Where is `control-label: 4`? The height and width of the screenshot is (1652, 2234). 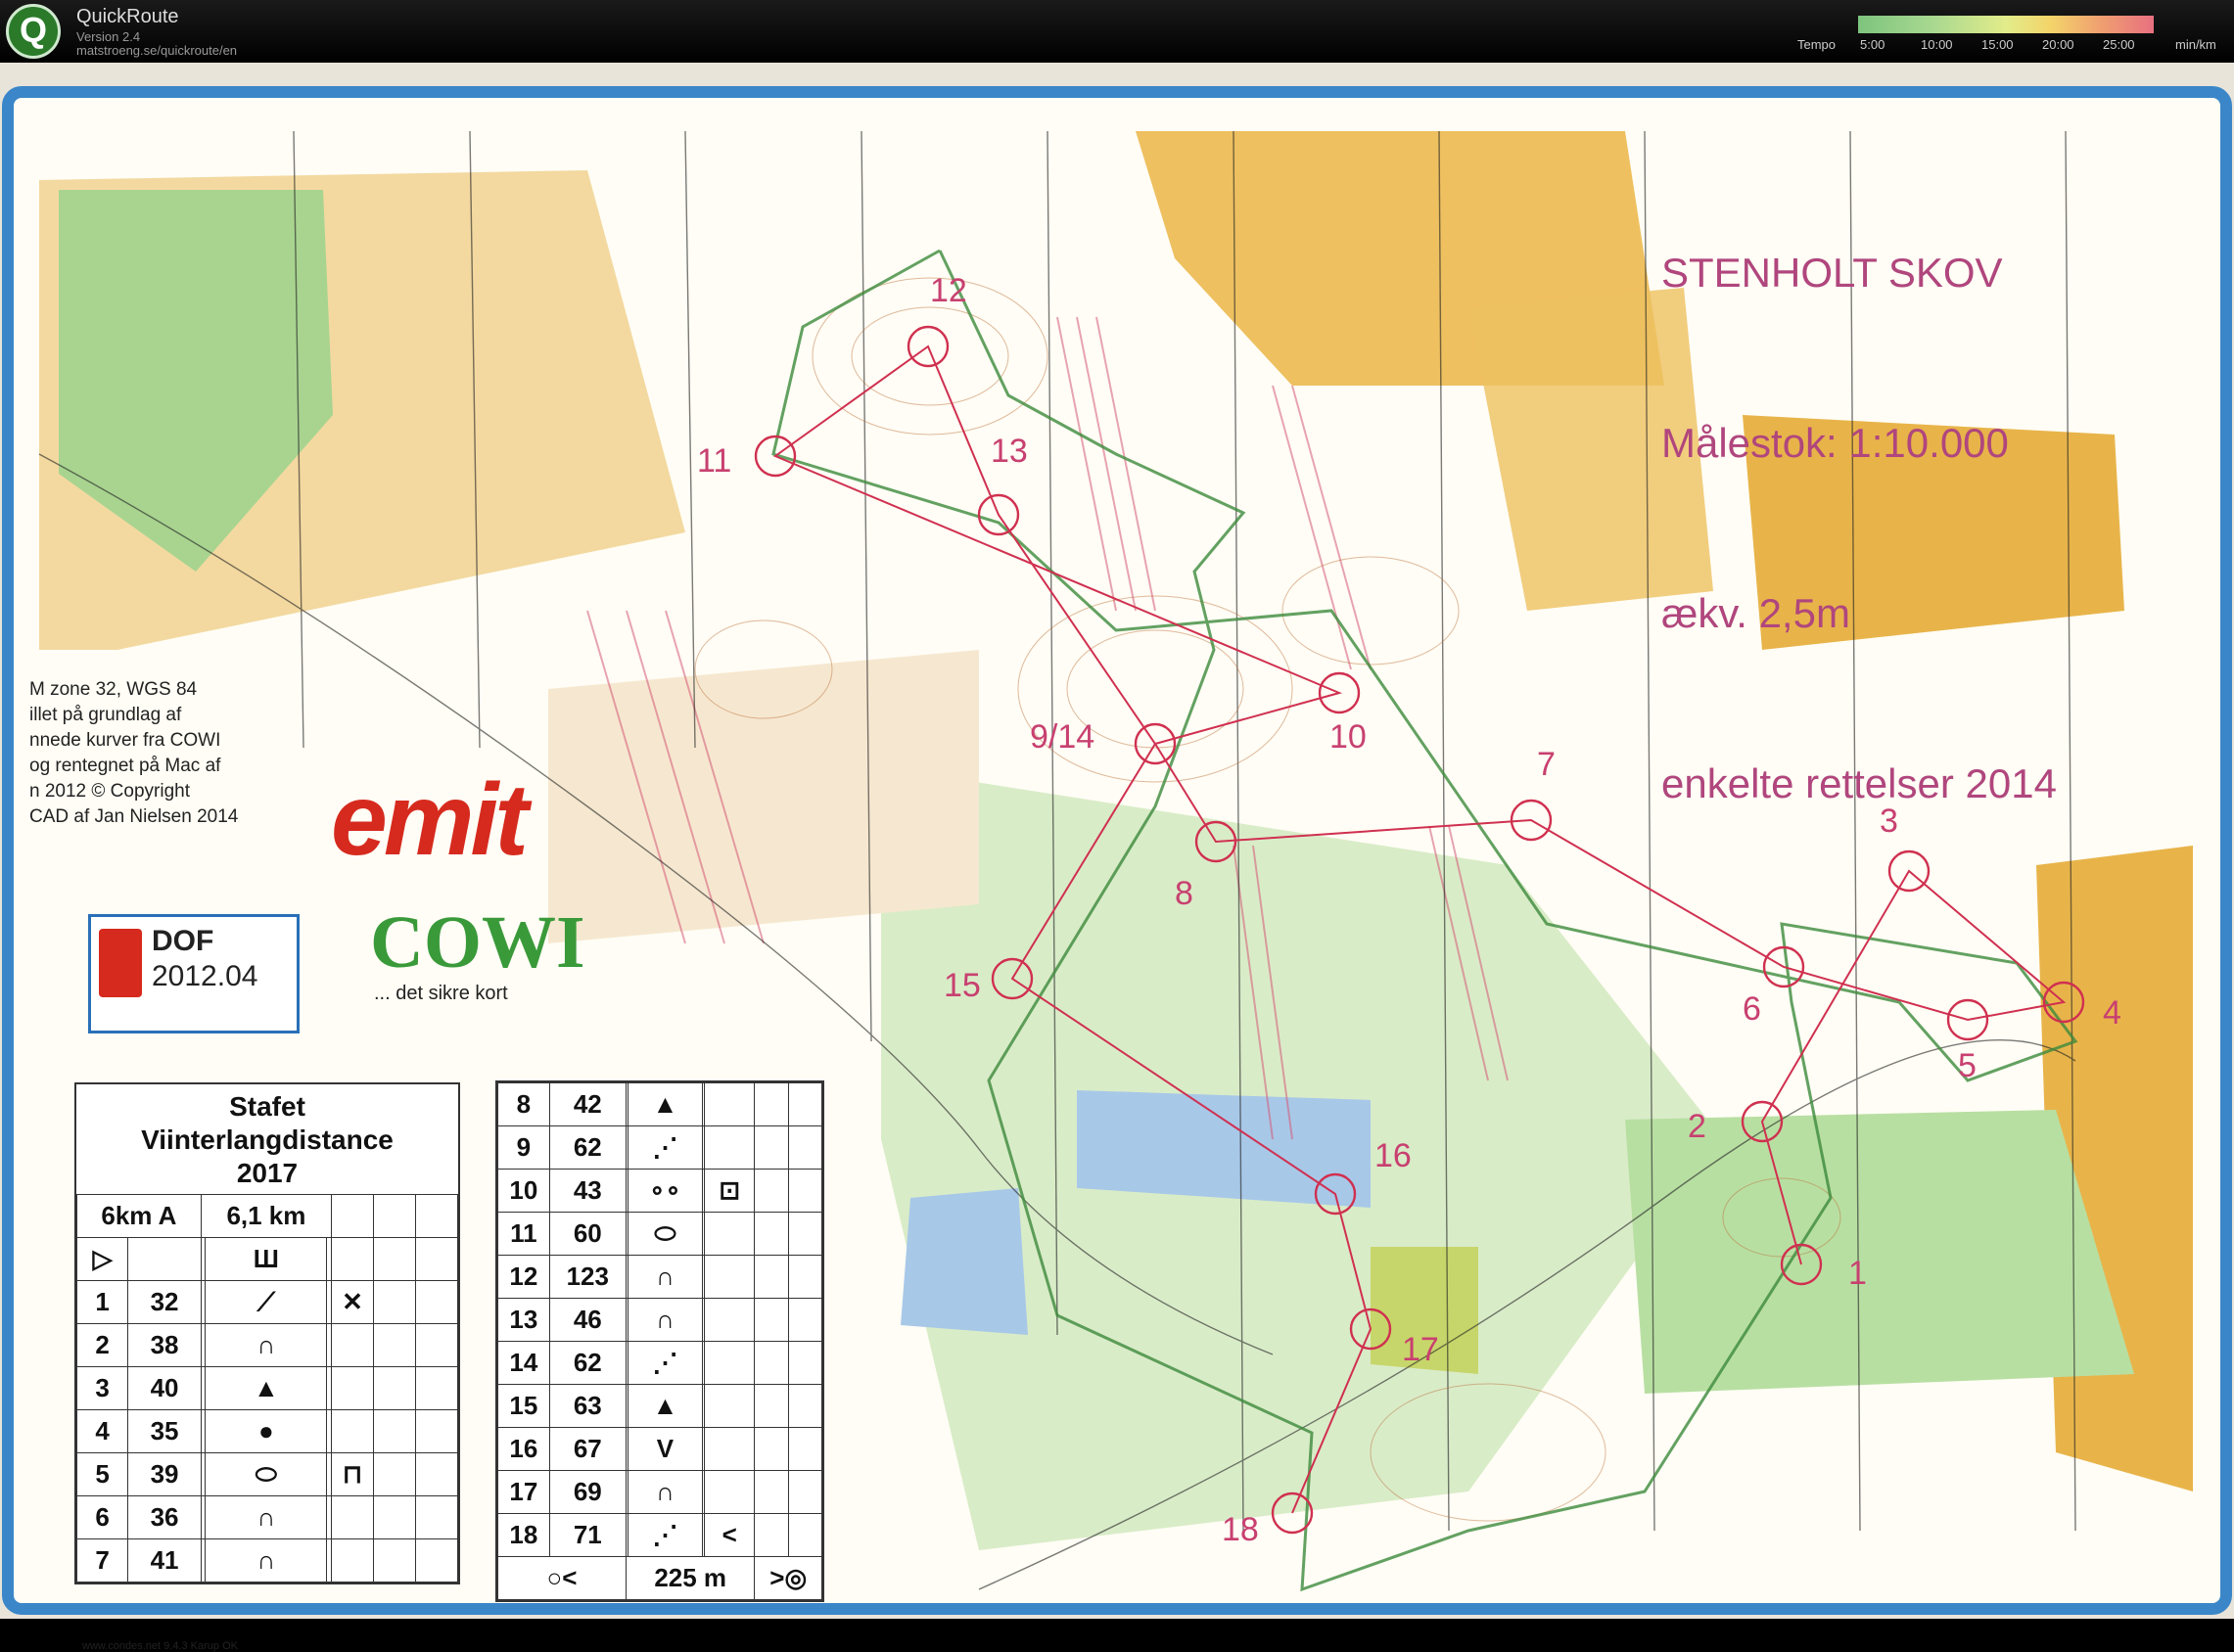 control-label: 4 is located at coordinates (2112, 1013).